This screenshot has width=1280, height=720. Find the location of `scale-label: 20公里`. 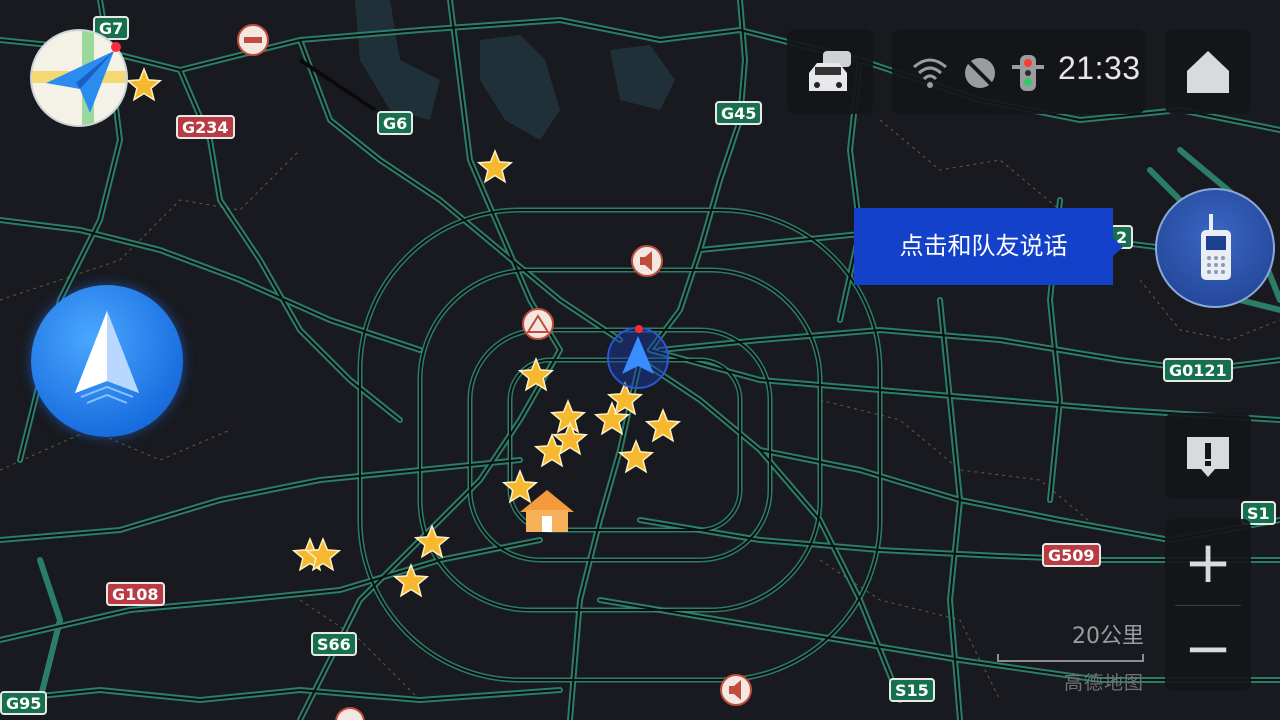

scale-label: 20公里 is located at coordinates (1108, 636).